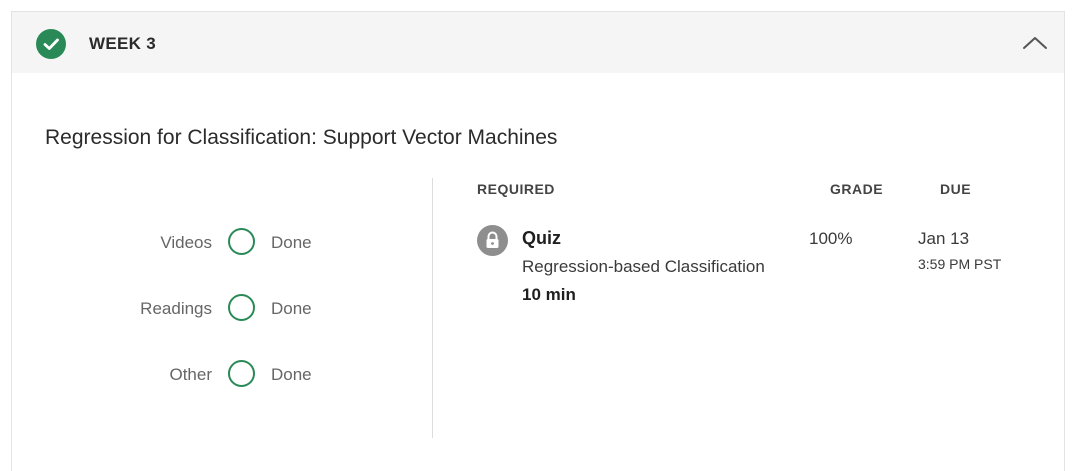 The image size is (1076, 471). What do you see at coordinates (492, 240) in the screenshot?
I see `lock-icon` at bounding box center [492, 240].